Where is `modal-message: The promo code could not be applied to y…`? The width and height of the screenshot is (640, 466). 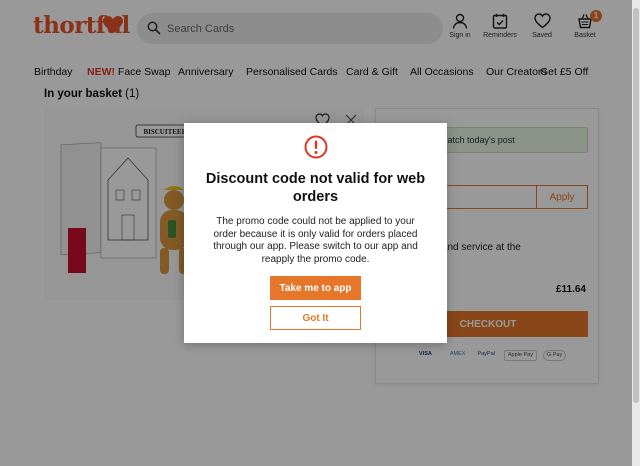
modal-message: The promo code could not be applied to y… is located at coordinates (315, 240).